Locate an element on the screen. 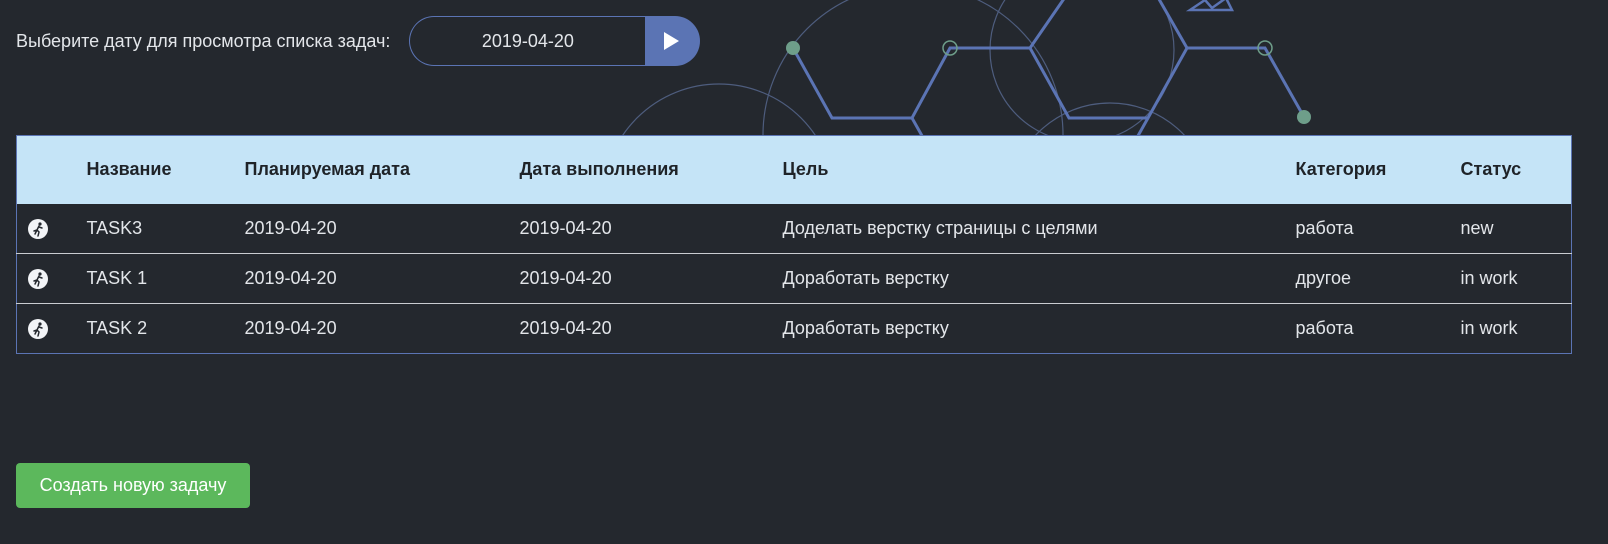 The height and width of the screenshot is (544, 1608). date-input-group is located at coordinates (555, 41).